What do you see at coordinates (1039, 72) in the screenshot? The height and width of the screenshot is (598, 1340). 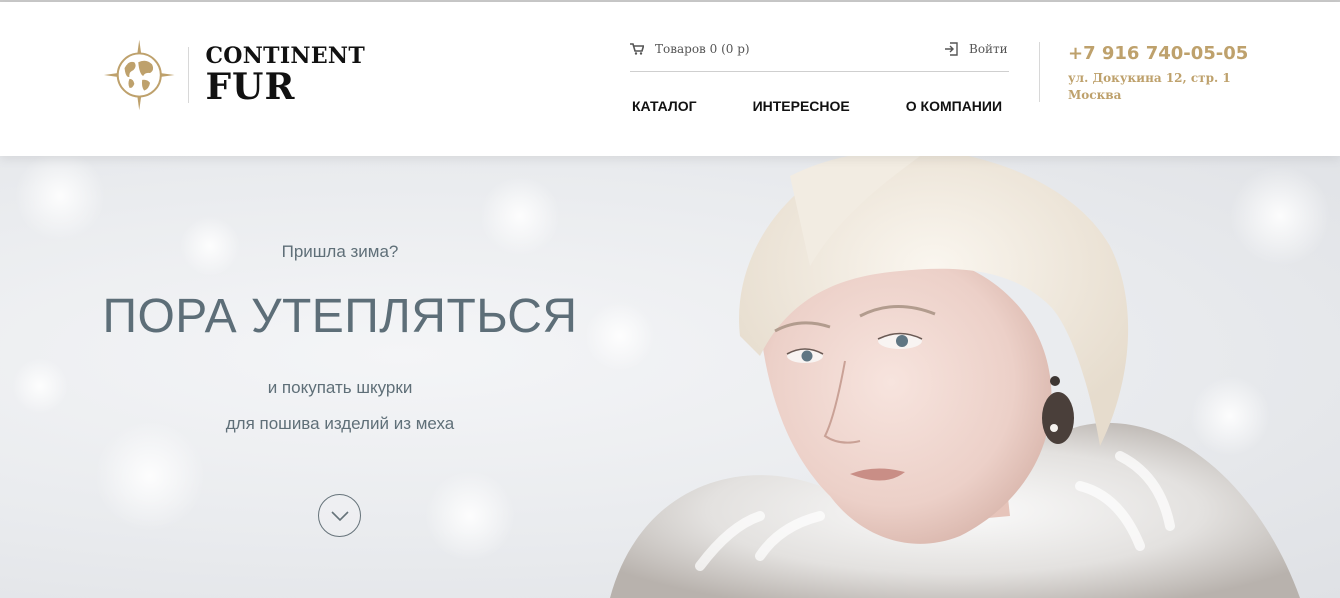 I see `contact-divider` at bounding box center [1039, 72].